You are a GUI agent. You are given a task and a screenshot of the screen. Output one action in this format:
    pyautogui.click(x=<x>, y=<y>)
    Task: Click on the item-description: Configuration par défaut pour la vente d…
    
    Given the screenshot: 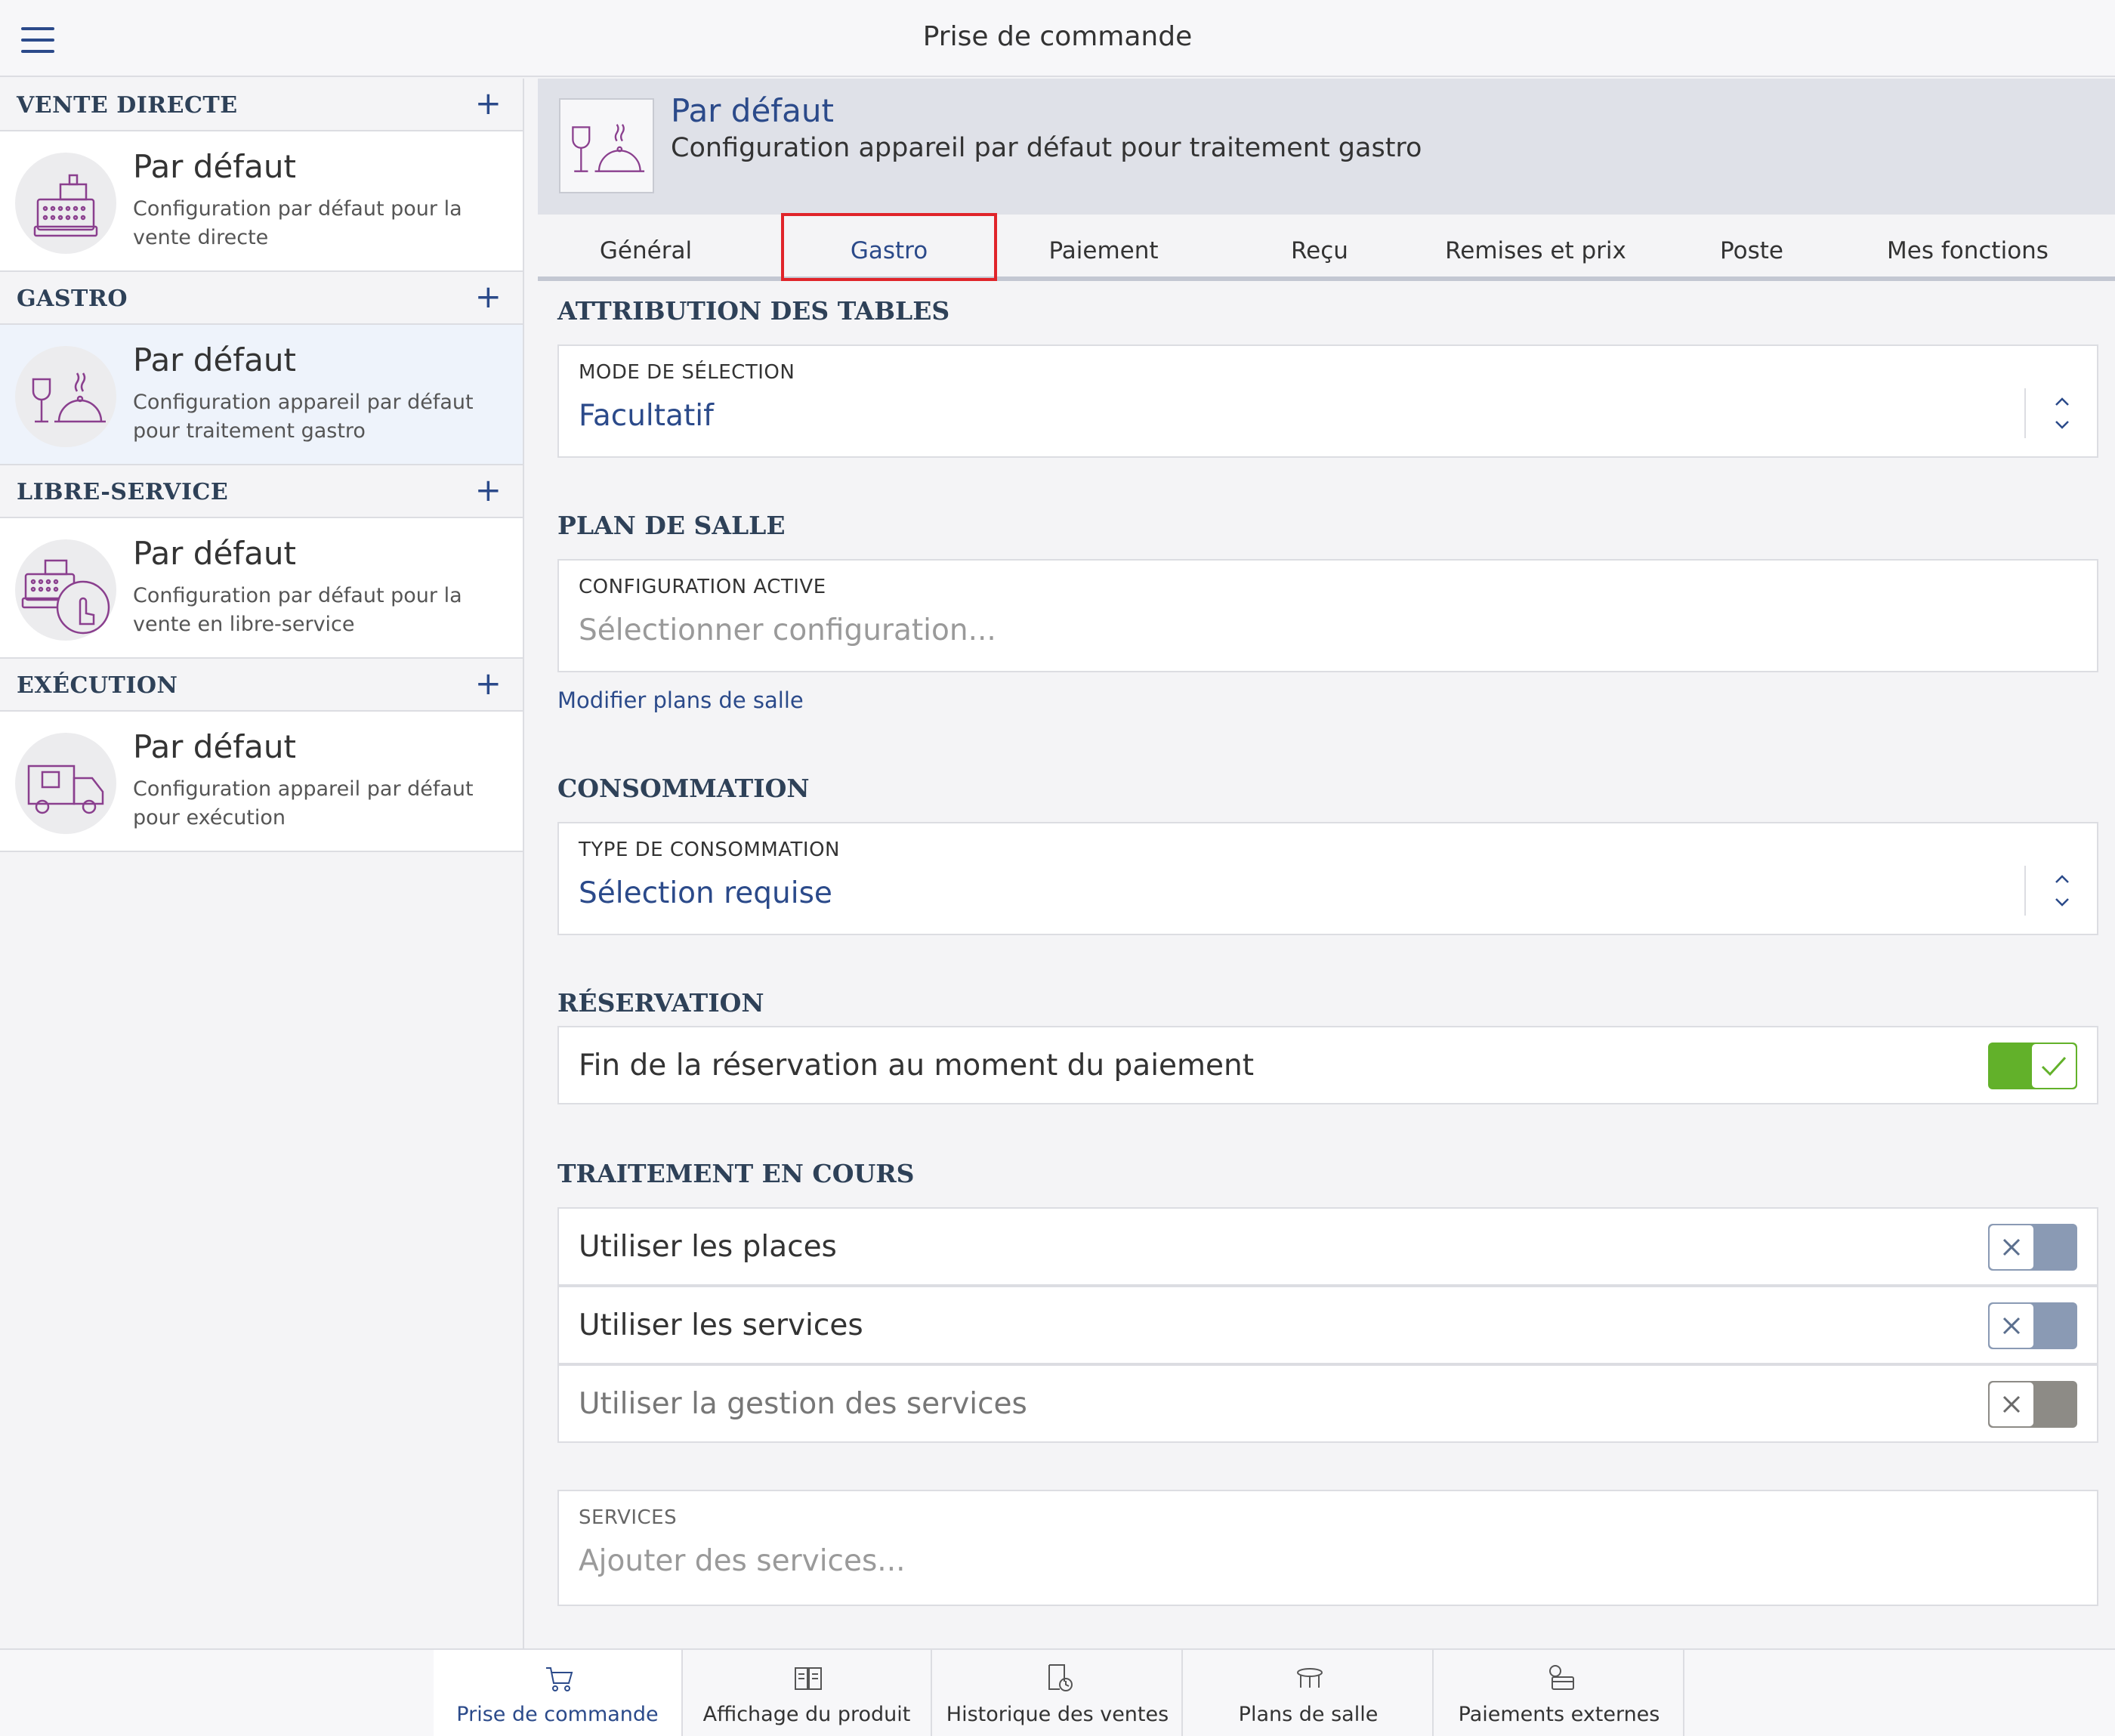 What is the action you would take?
    pyautogui.click(x=297, y=223)
    